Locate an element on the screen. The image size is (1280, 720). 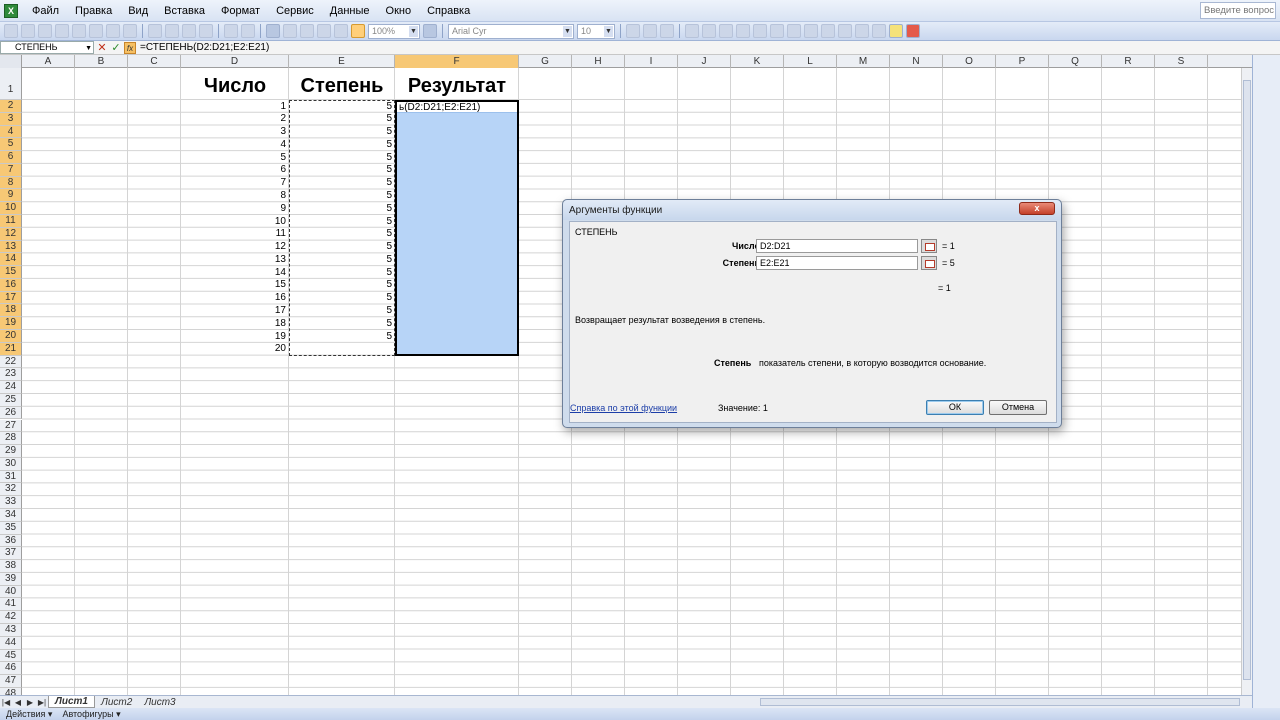
chart-wizard-icon is located at coordinates (341, 31).